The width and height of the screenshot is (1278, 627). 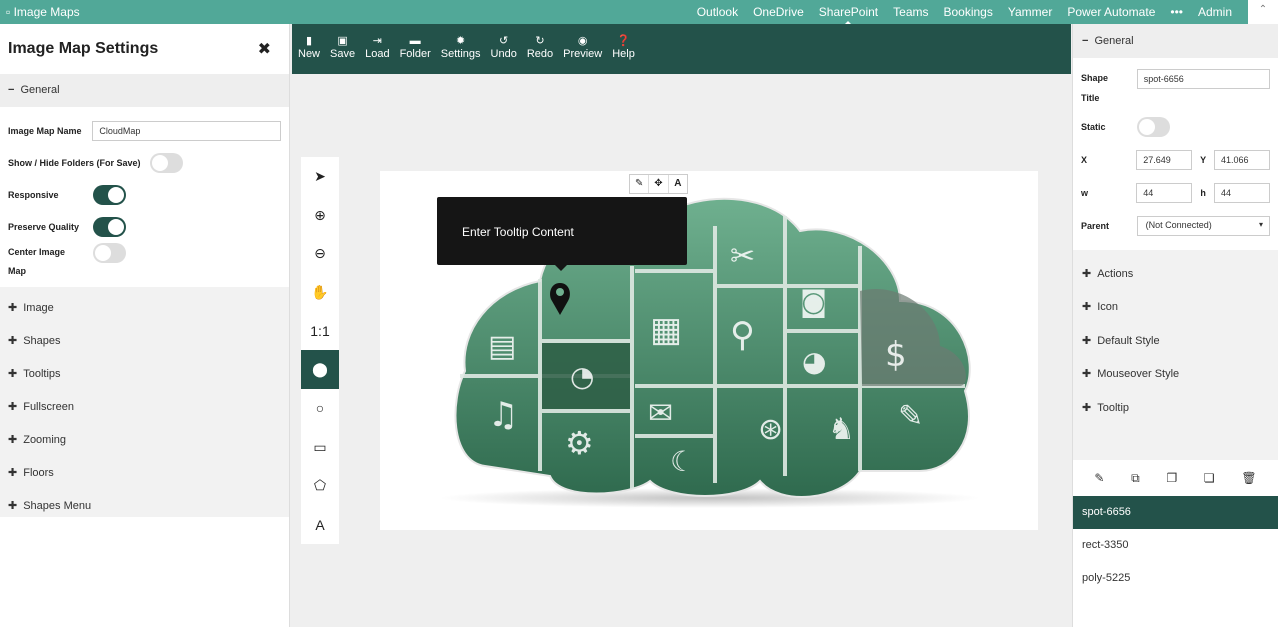 I want to click on section-default-style: ✚ Default Style, so click(x=1175, y=341).